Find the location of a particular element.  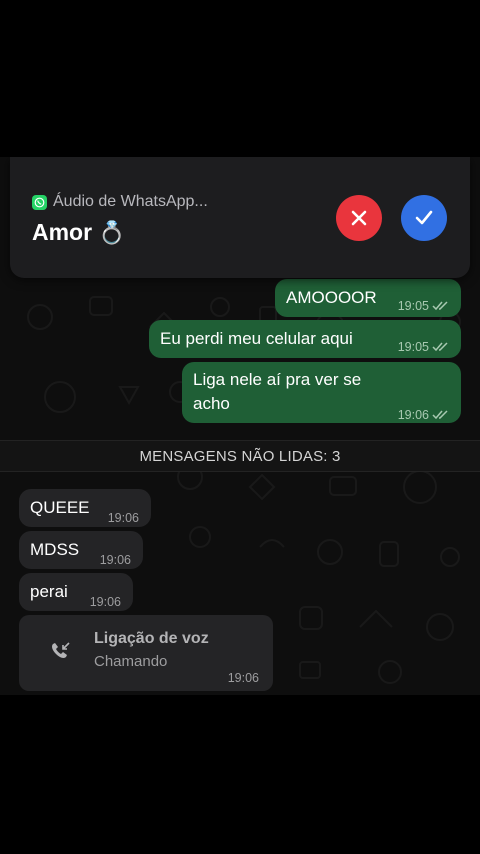

message-text: QUEEE is located at coordinates (60, 507).